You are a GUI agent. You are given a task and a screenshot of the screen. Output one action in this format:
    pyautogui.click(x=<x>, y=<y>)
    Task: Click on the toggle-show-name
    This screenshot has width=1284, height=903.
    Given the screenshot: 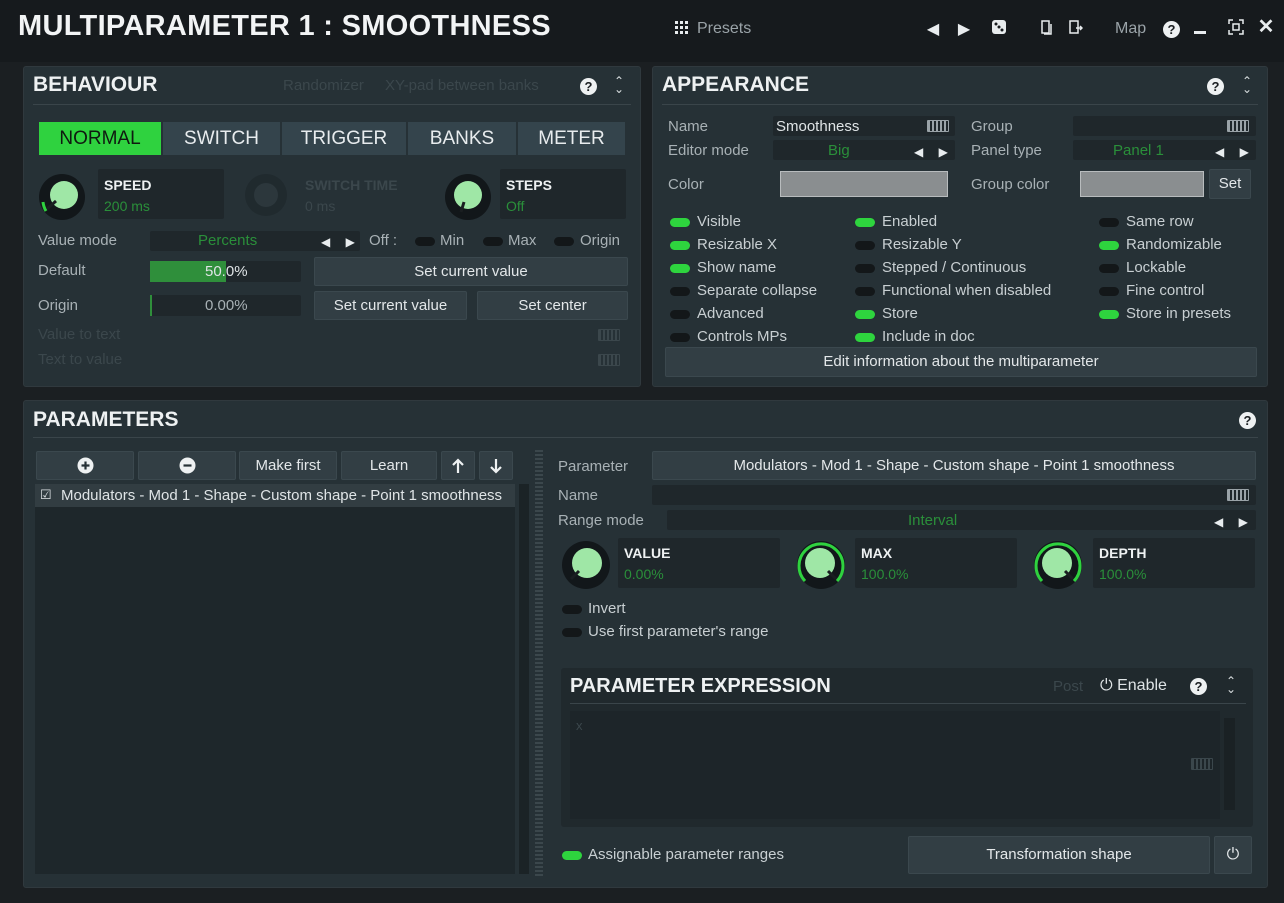 What is the action you would take?
    pyautogui.click(x=680, y=268)
    